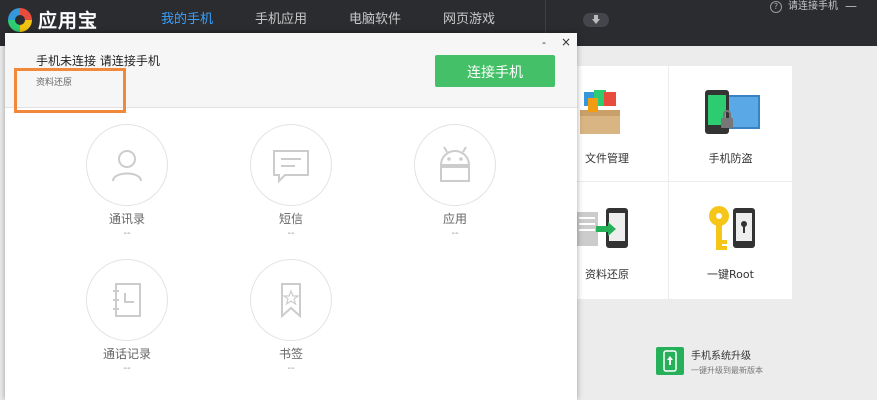 The image size is (877, 400). I want to click on help-label: 请连接手机, so click(813, 6).